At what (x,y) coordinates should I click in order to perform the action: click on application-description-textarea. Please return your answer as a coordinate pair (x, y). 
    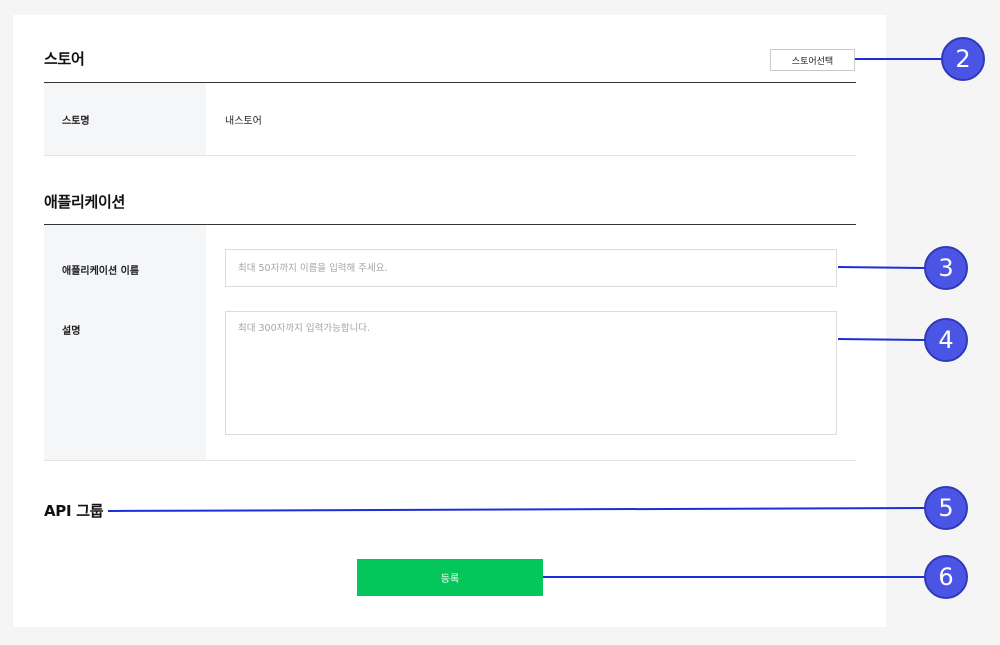
    Looking at the image, I should click on (531, 373).